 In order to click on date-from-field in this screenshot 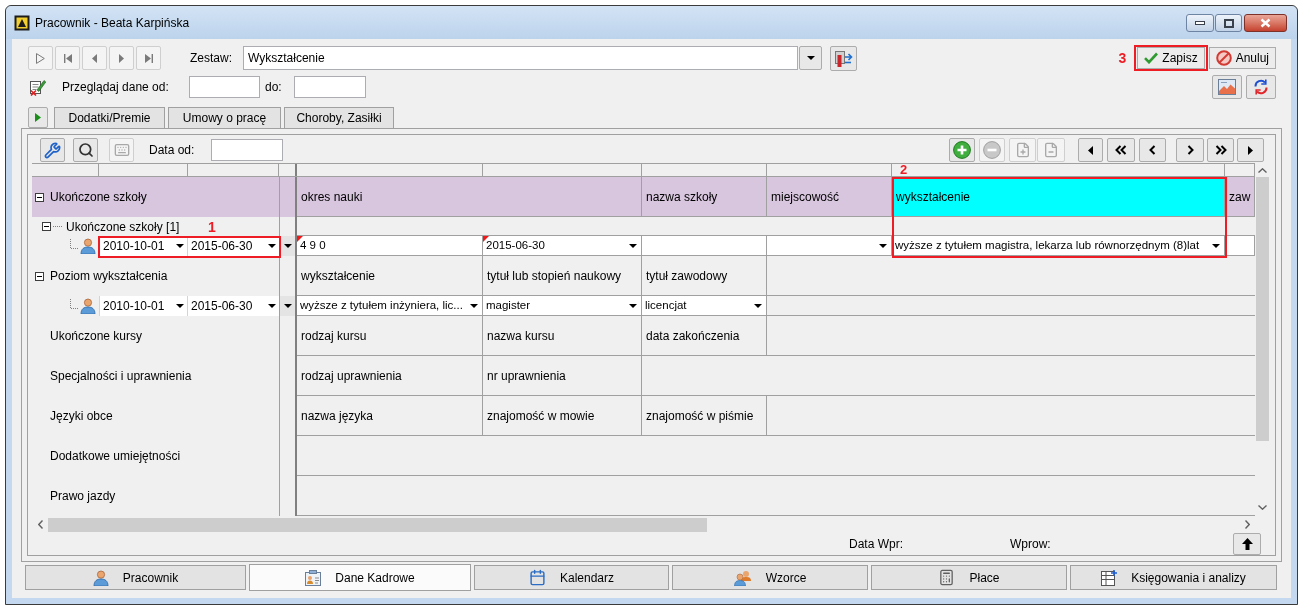, I will do `click(224, 87)`.